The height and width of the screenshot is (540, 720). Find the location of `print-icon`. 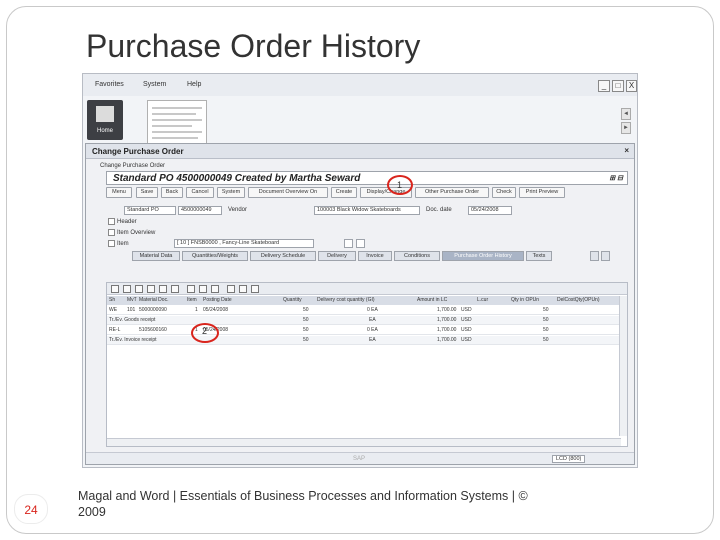

print-icon is located at coordinates (191, 289).